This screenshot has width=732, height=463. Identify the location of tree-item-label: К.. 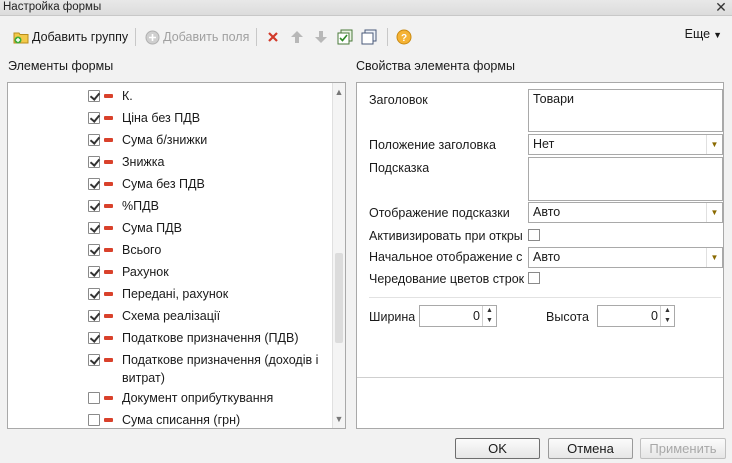
(127, 96).